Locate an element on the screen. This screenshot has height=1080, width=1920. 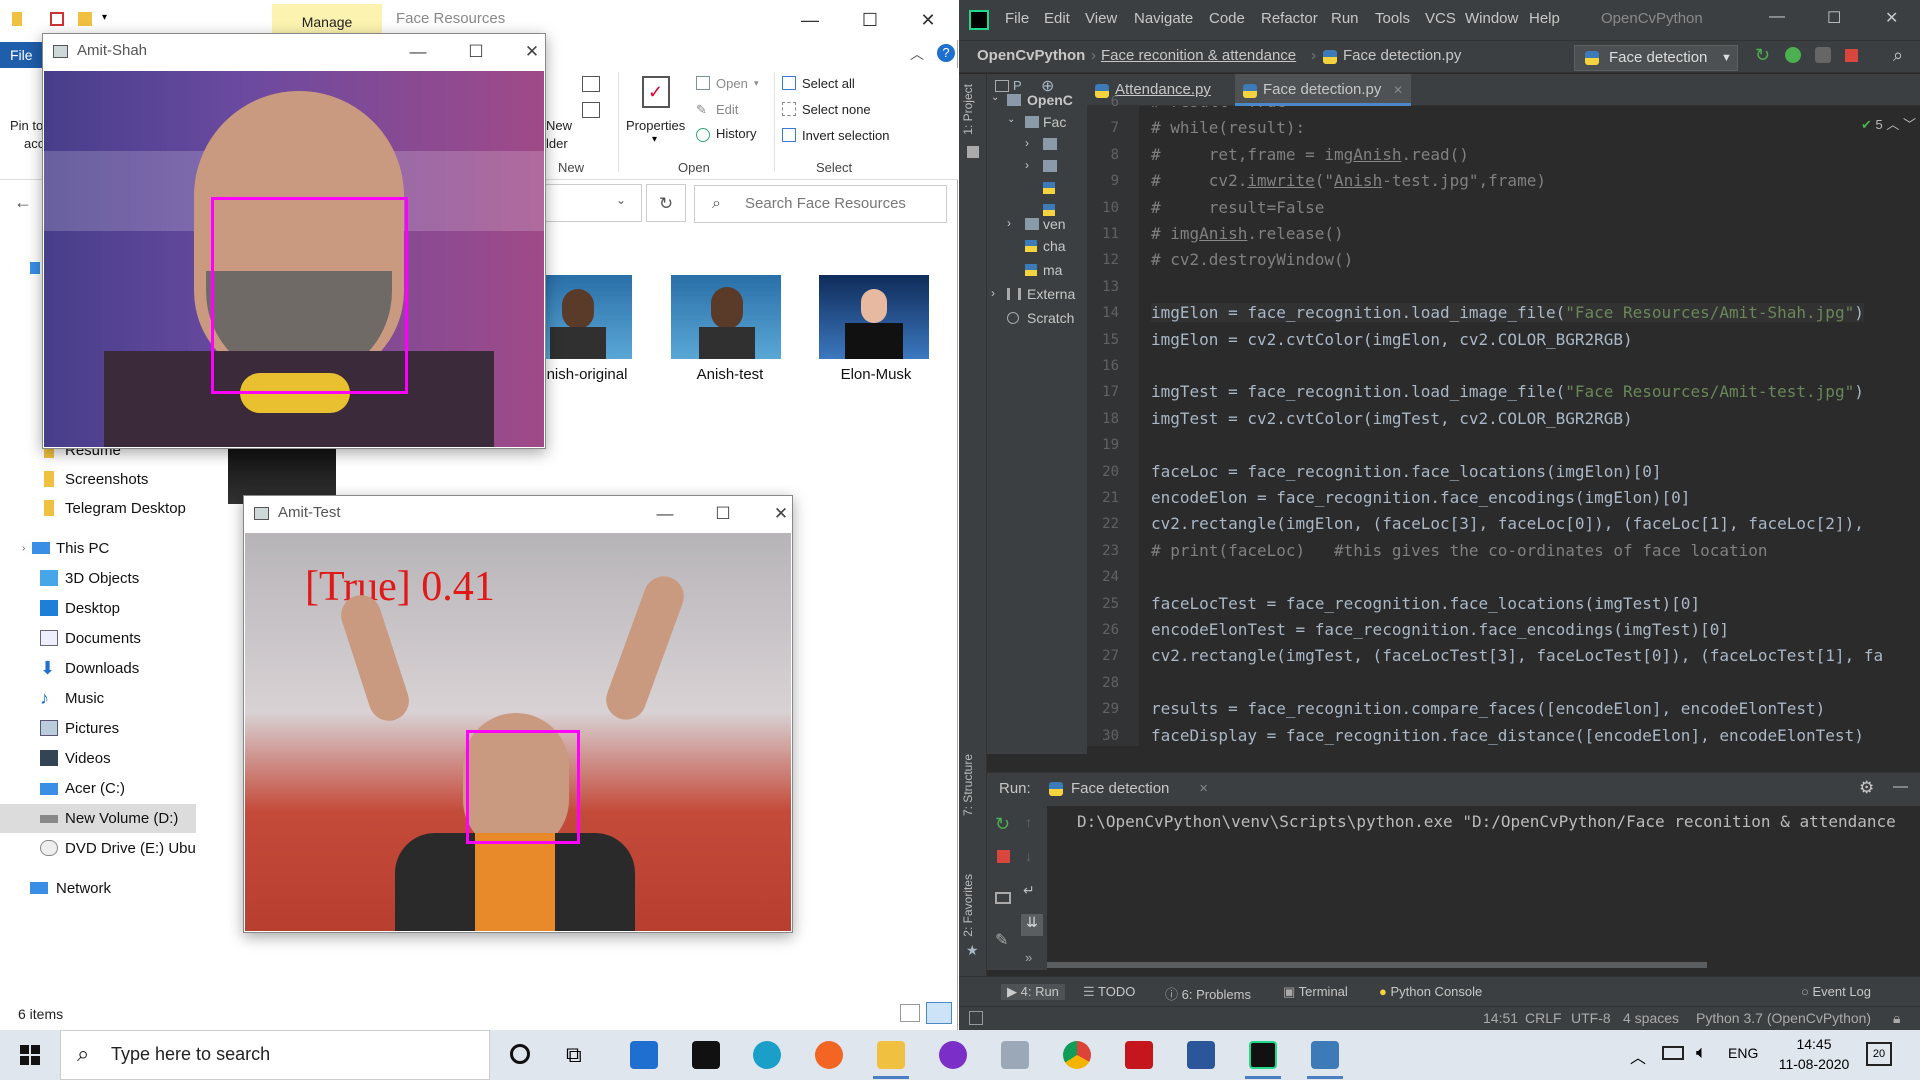
down-arrow-icon: ↓ is located at coordinates (1028, 856).